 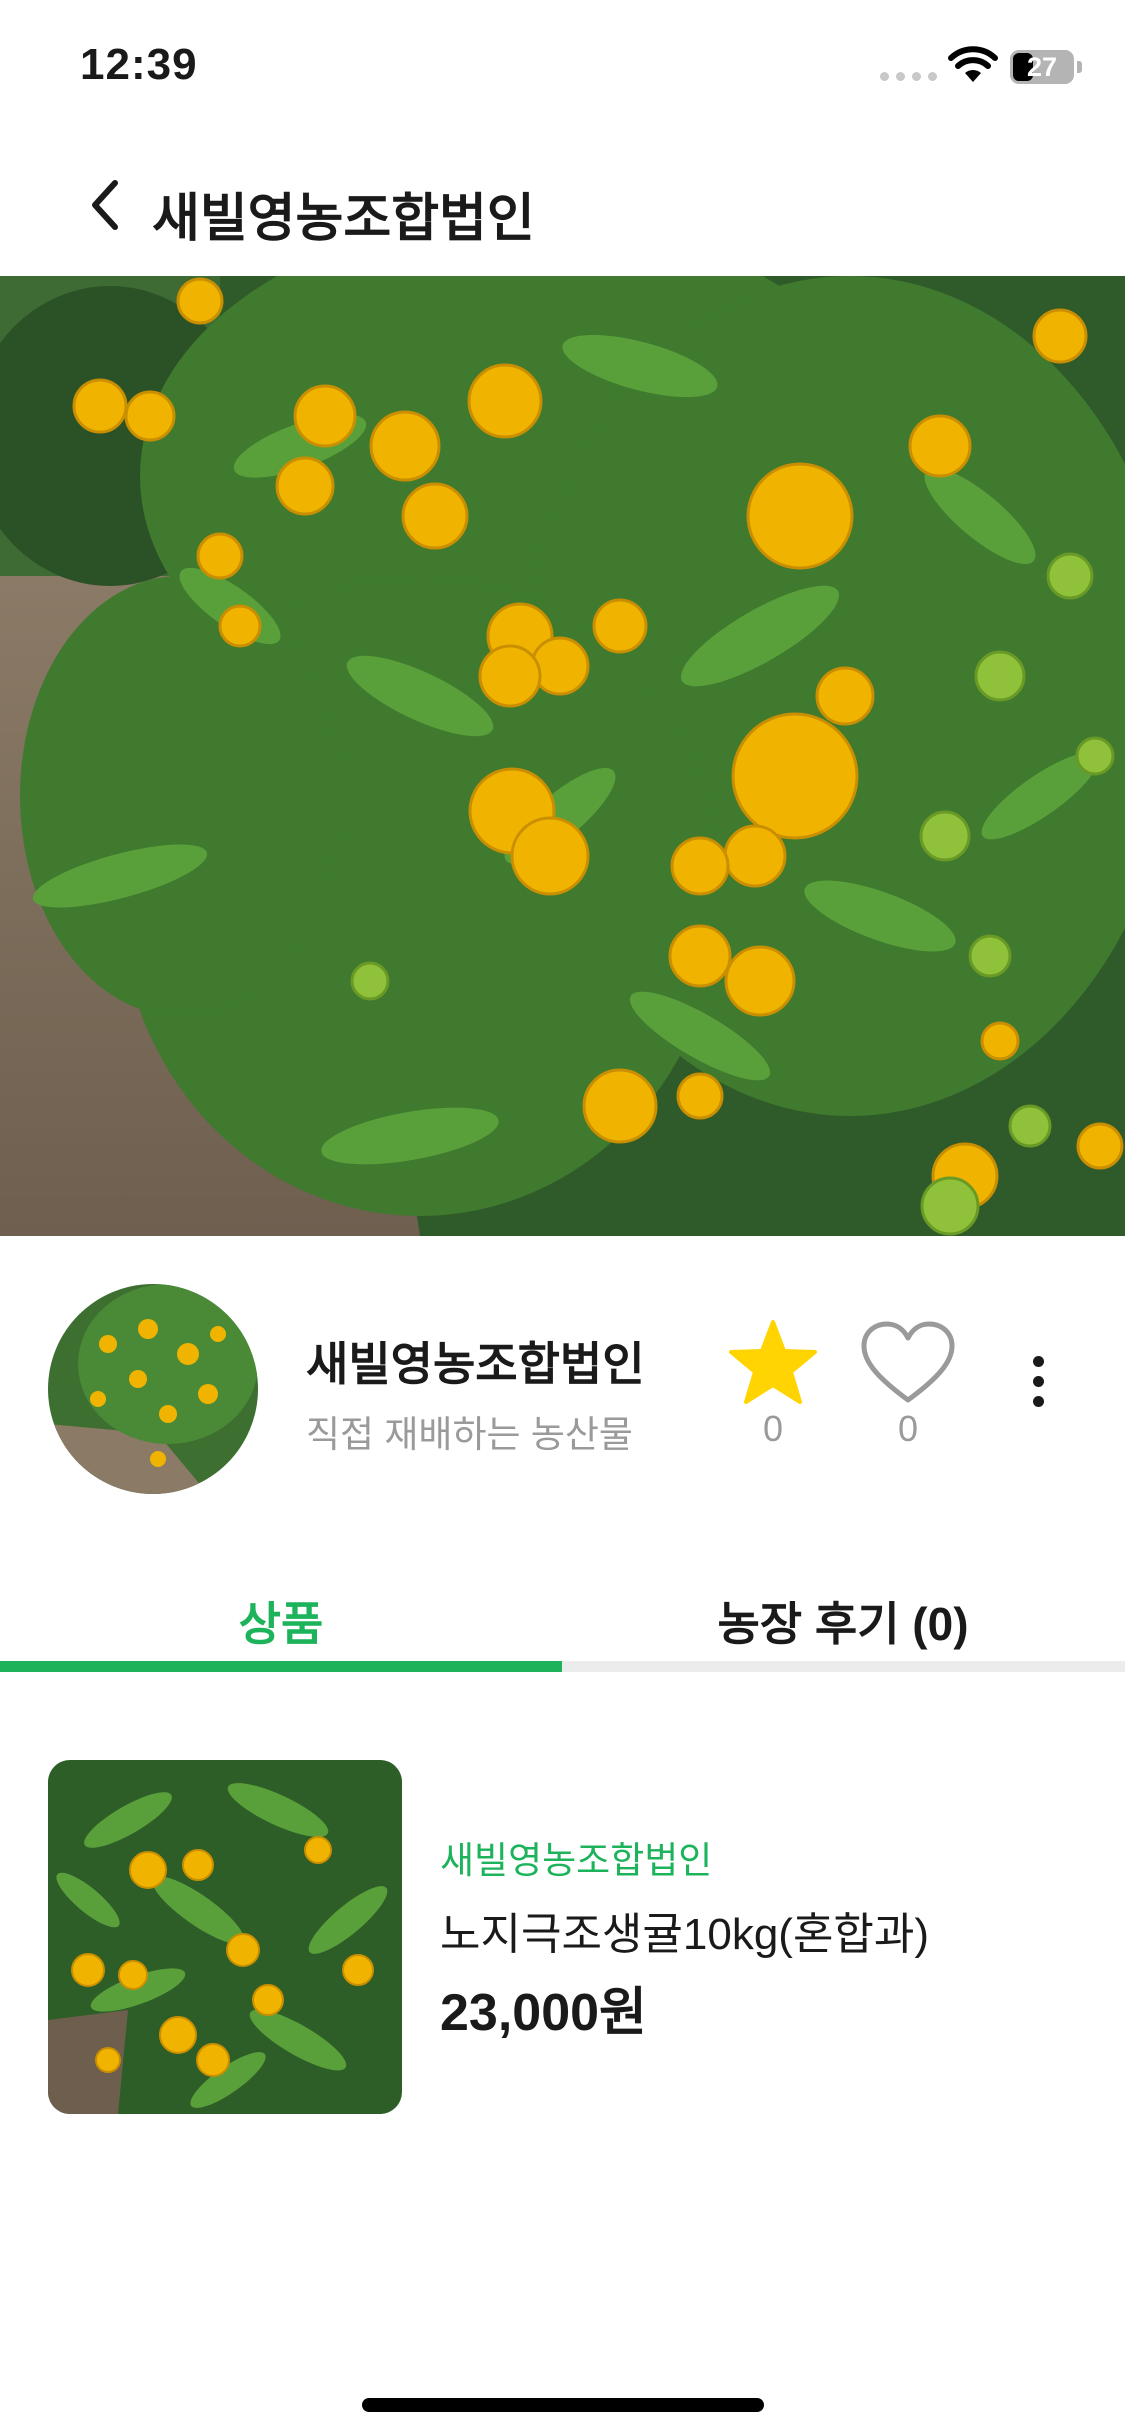 What do you see at coordinates (773, 1428) in the screenshot?
I see `favorite-count: 0` at bounding box center [773, 1428].